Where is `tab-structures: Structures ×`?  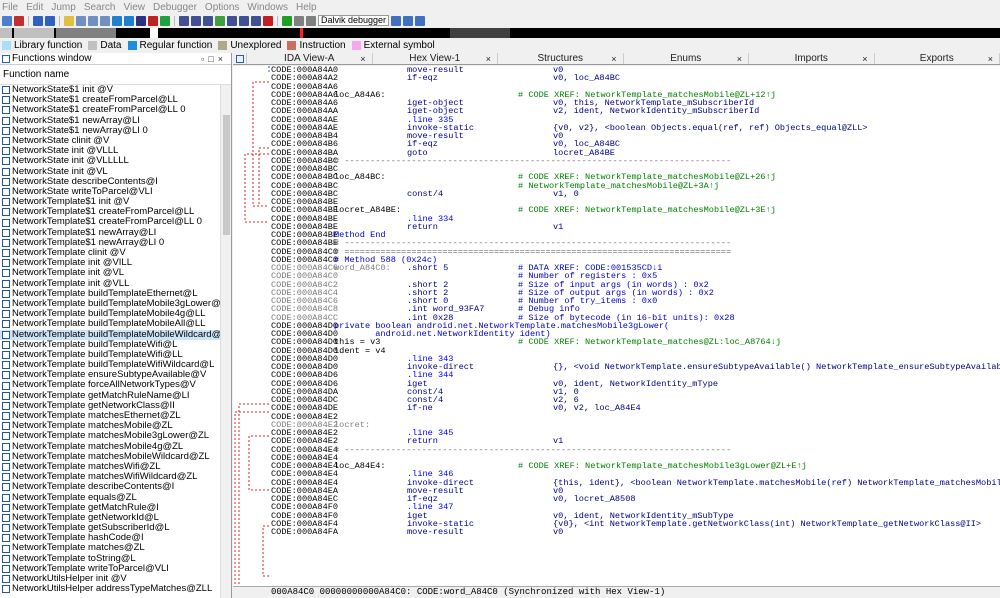 tab-structures: Structures × is located at coordinates (561, 58).